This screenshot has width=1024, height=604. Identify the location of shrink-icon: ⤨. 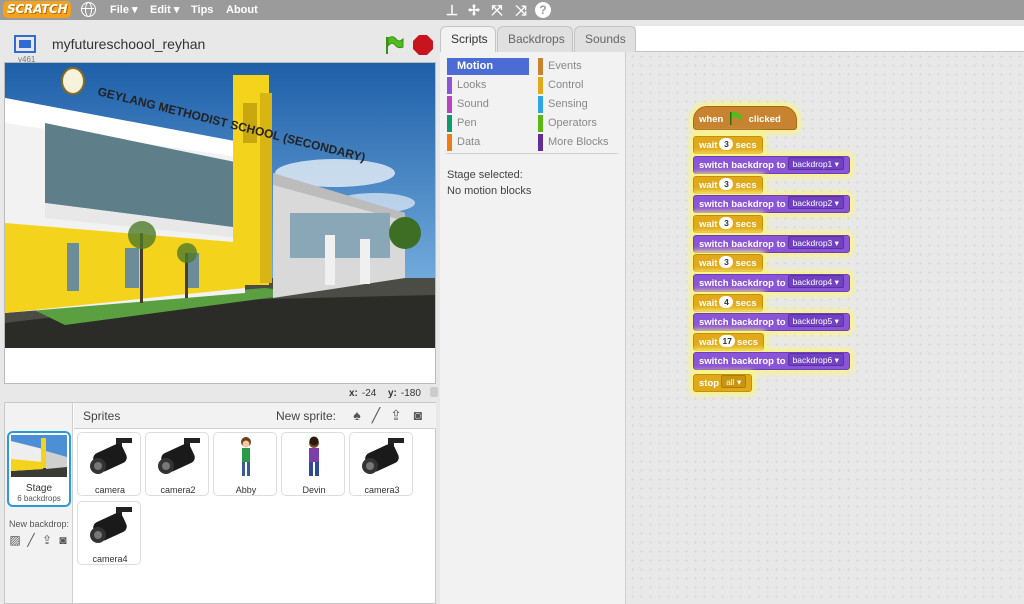
(521, 10).